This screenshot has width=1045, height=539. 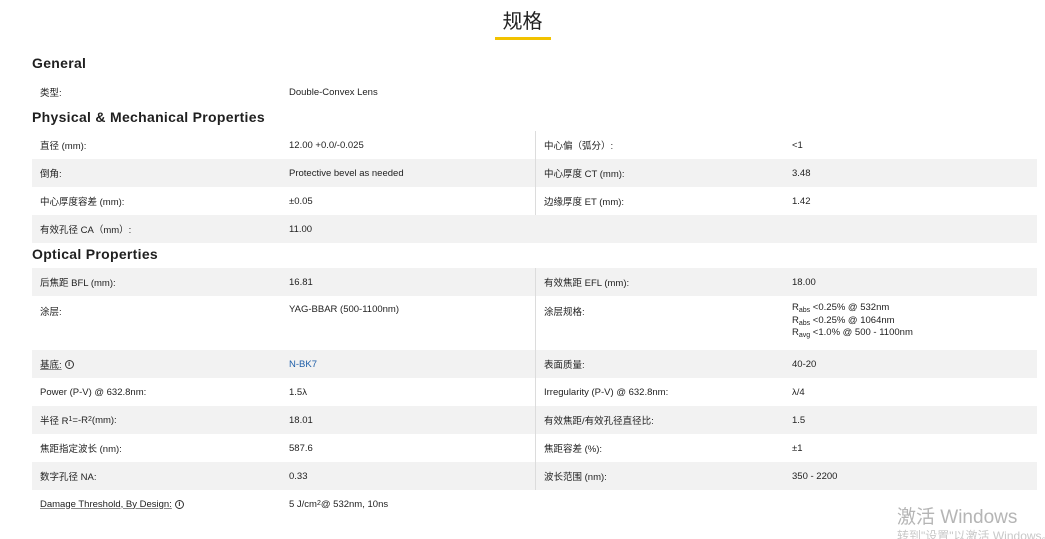 What do you see at coordinates (82, 202) in the screenshot?
I see `label-ct-tolerance: 中心厚度容差 (mm):` at bounding box center [82, 202].